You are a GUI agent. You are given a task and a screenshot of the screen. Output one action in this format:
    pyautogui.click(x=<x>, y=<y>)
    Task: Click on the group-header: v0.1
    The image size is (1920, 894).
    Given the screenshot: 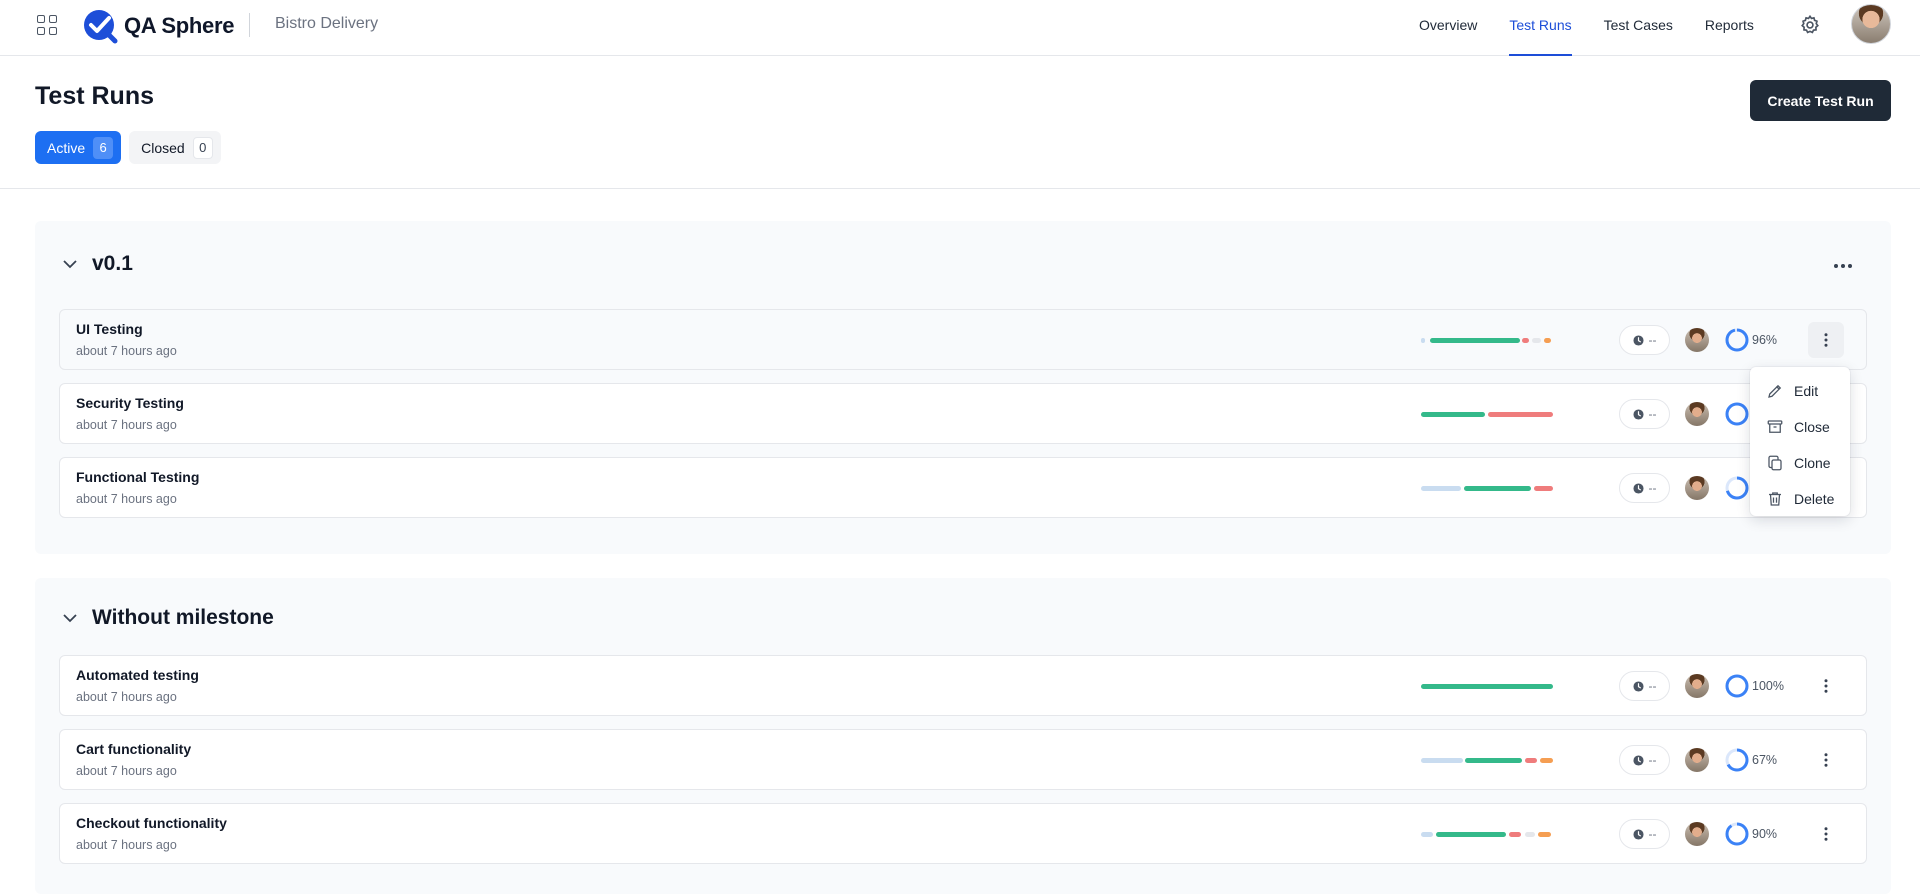 What is the action you would take?
    pyautogui.click(x=97, y=264)
    